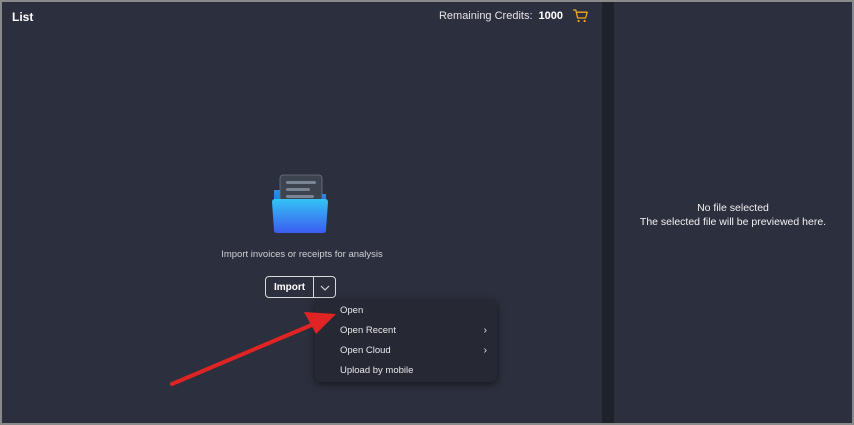  What do you see at coordinates (300, 203) in the screenshot?
I see `folder-documents-icon` at bounding box center [300, 203].